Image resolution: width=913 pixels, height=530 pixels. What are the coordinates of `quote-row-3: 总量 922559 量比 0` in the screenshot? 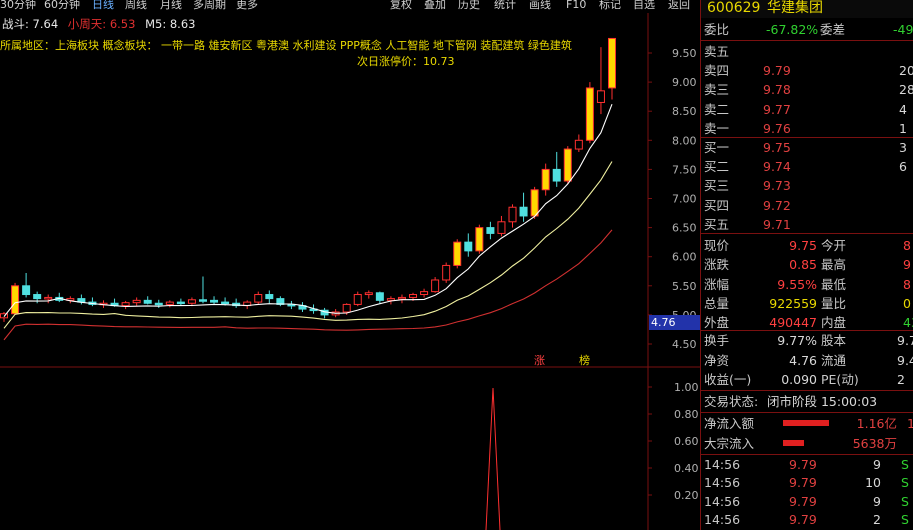 It's located at (807, 303).